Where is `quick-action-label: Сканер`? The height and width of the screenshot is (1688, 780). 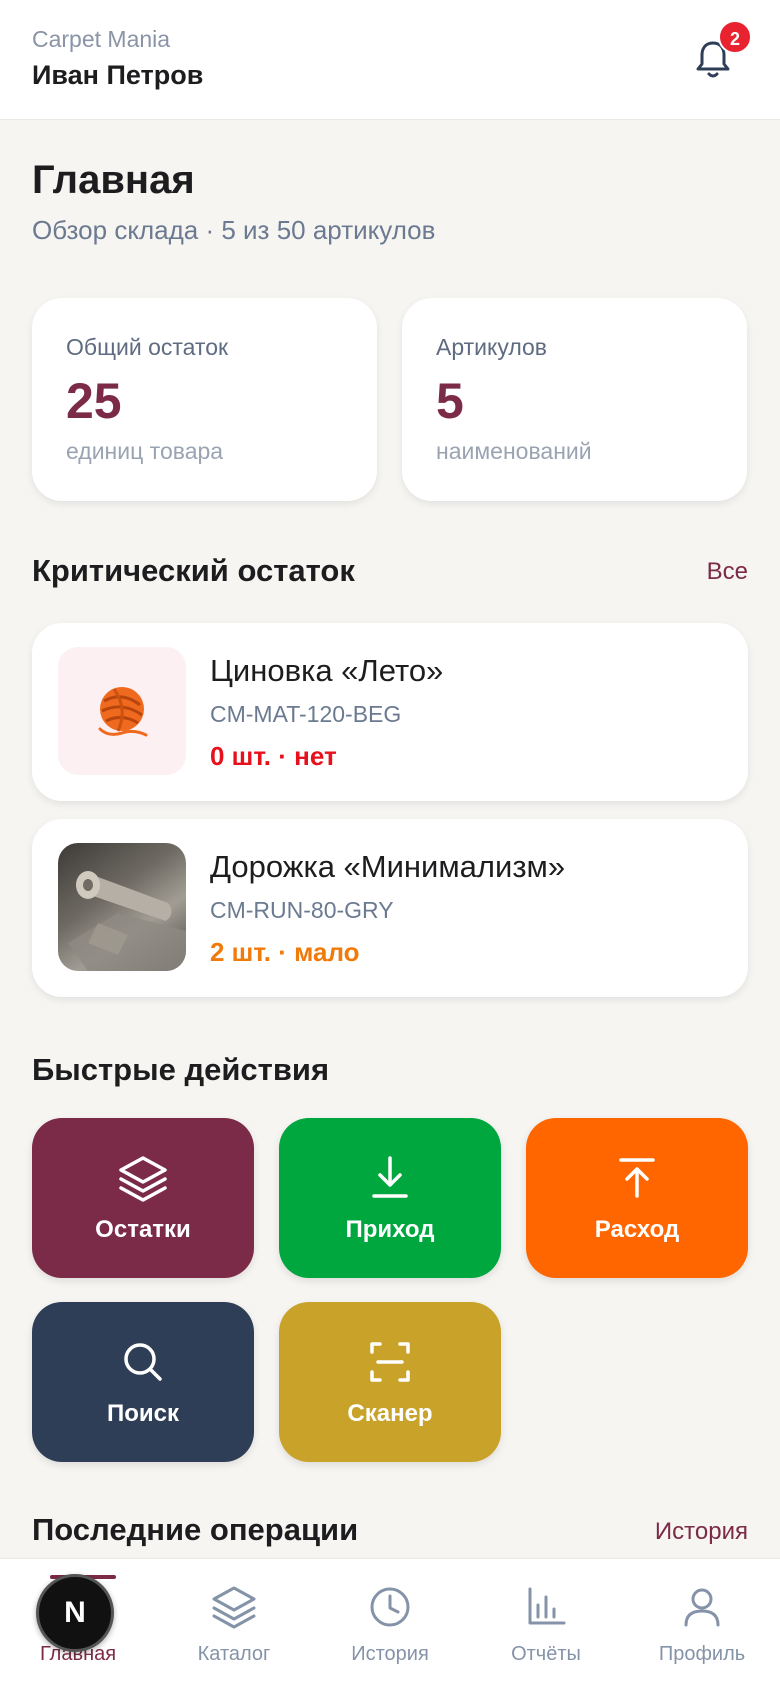
quick-action-label: Сканер is located at coordinates (390, 1413).